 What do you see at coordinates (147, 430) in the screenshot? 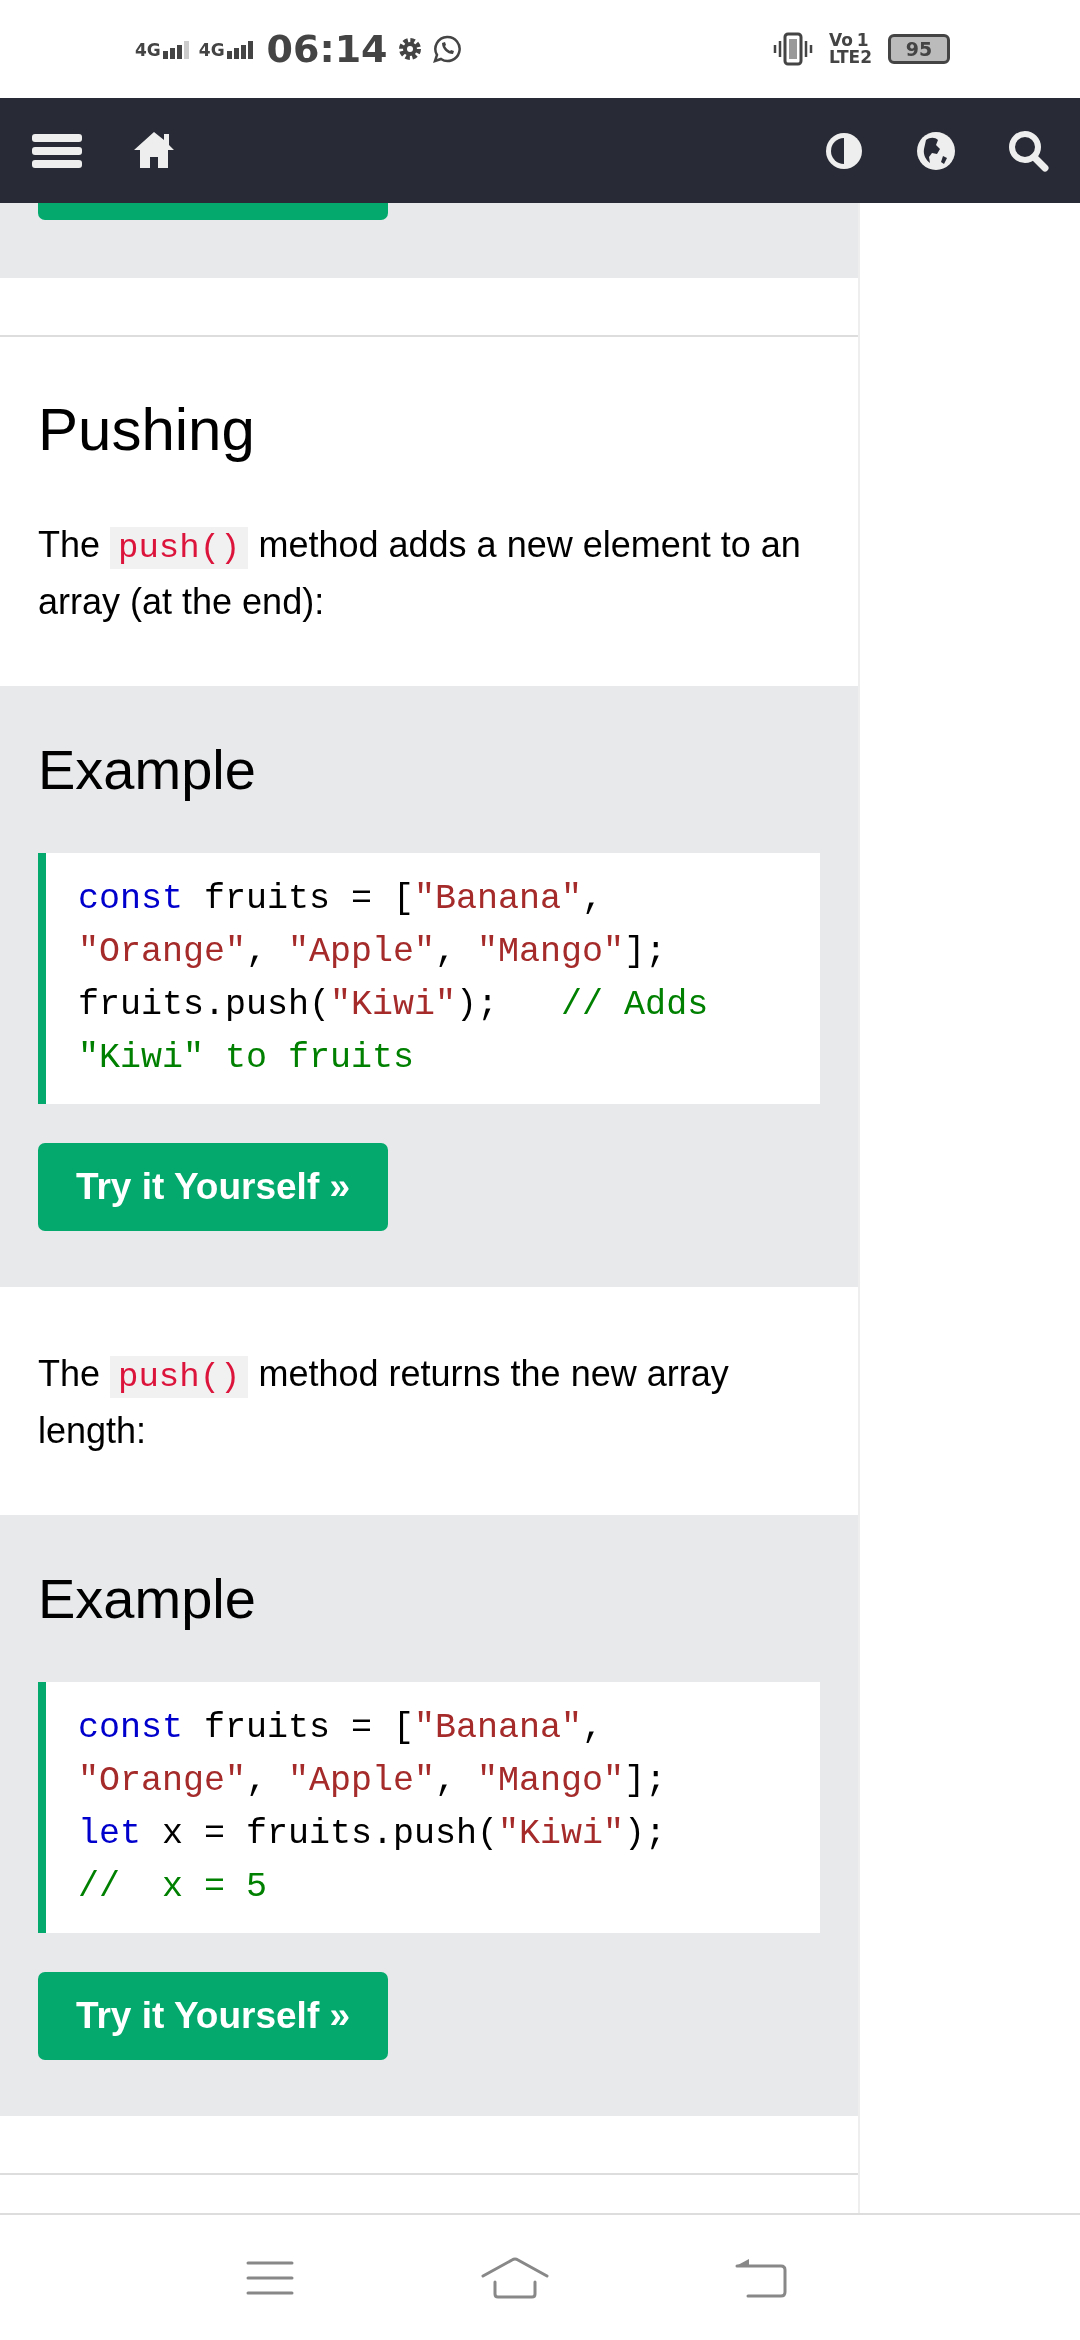
I see `section-heading: Pushing` at bounding box center [147, 430].